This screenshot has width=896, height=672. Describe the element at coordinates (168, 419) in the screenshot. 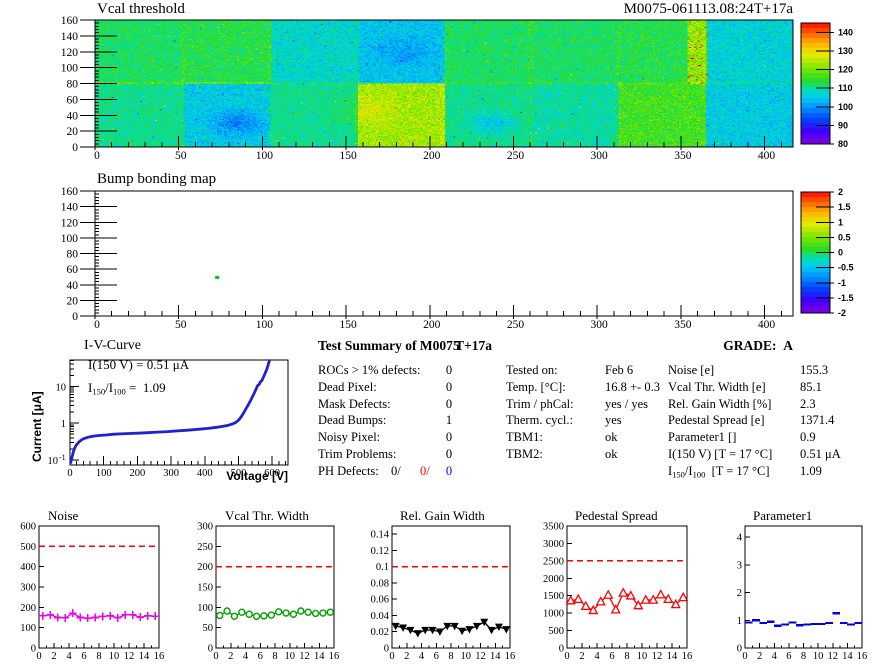

I see `iv-curve-plot: 0 100 200 300 400 500 60010 -1110` at that location.